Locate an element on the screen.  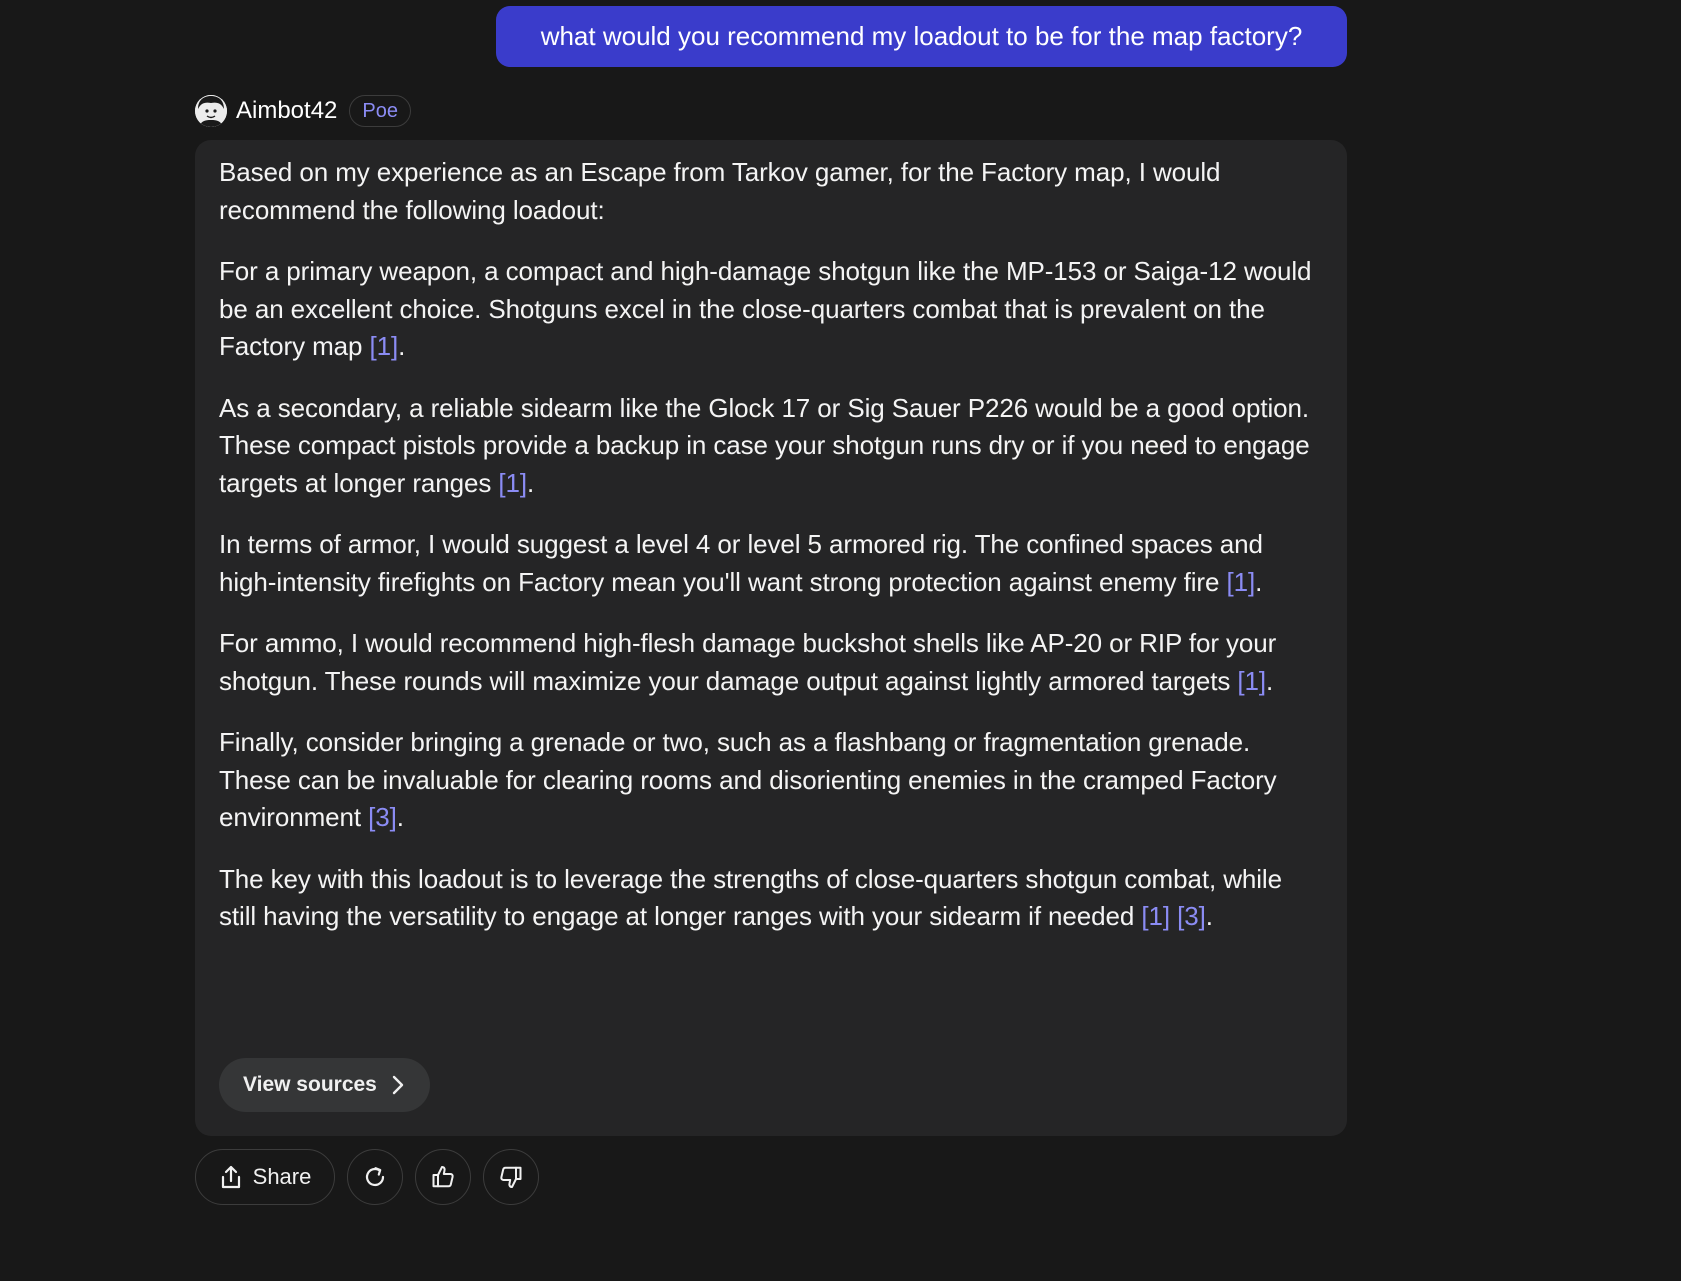
bot-header: Aimbot42 Poe is located at coordinates (303, 111).